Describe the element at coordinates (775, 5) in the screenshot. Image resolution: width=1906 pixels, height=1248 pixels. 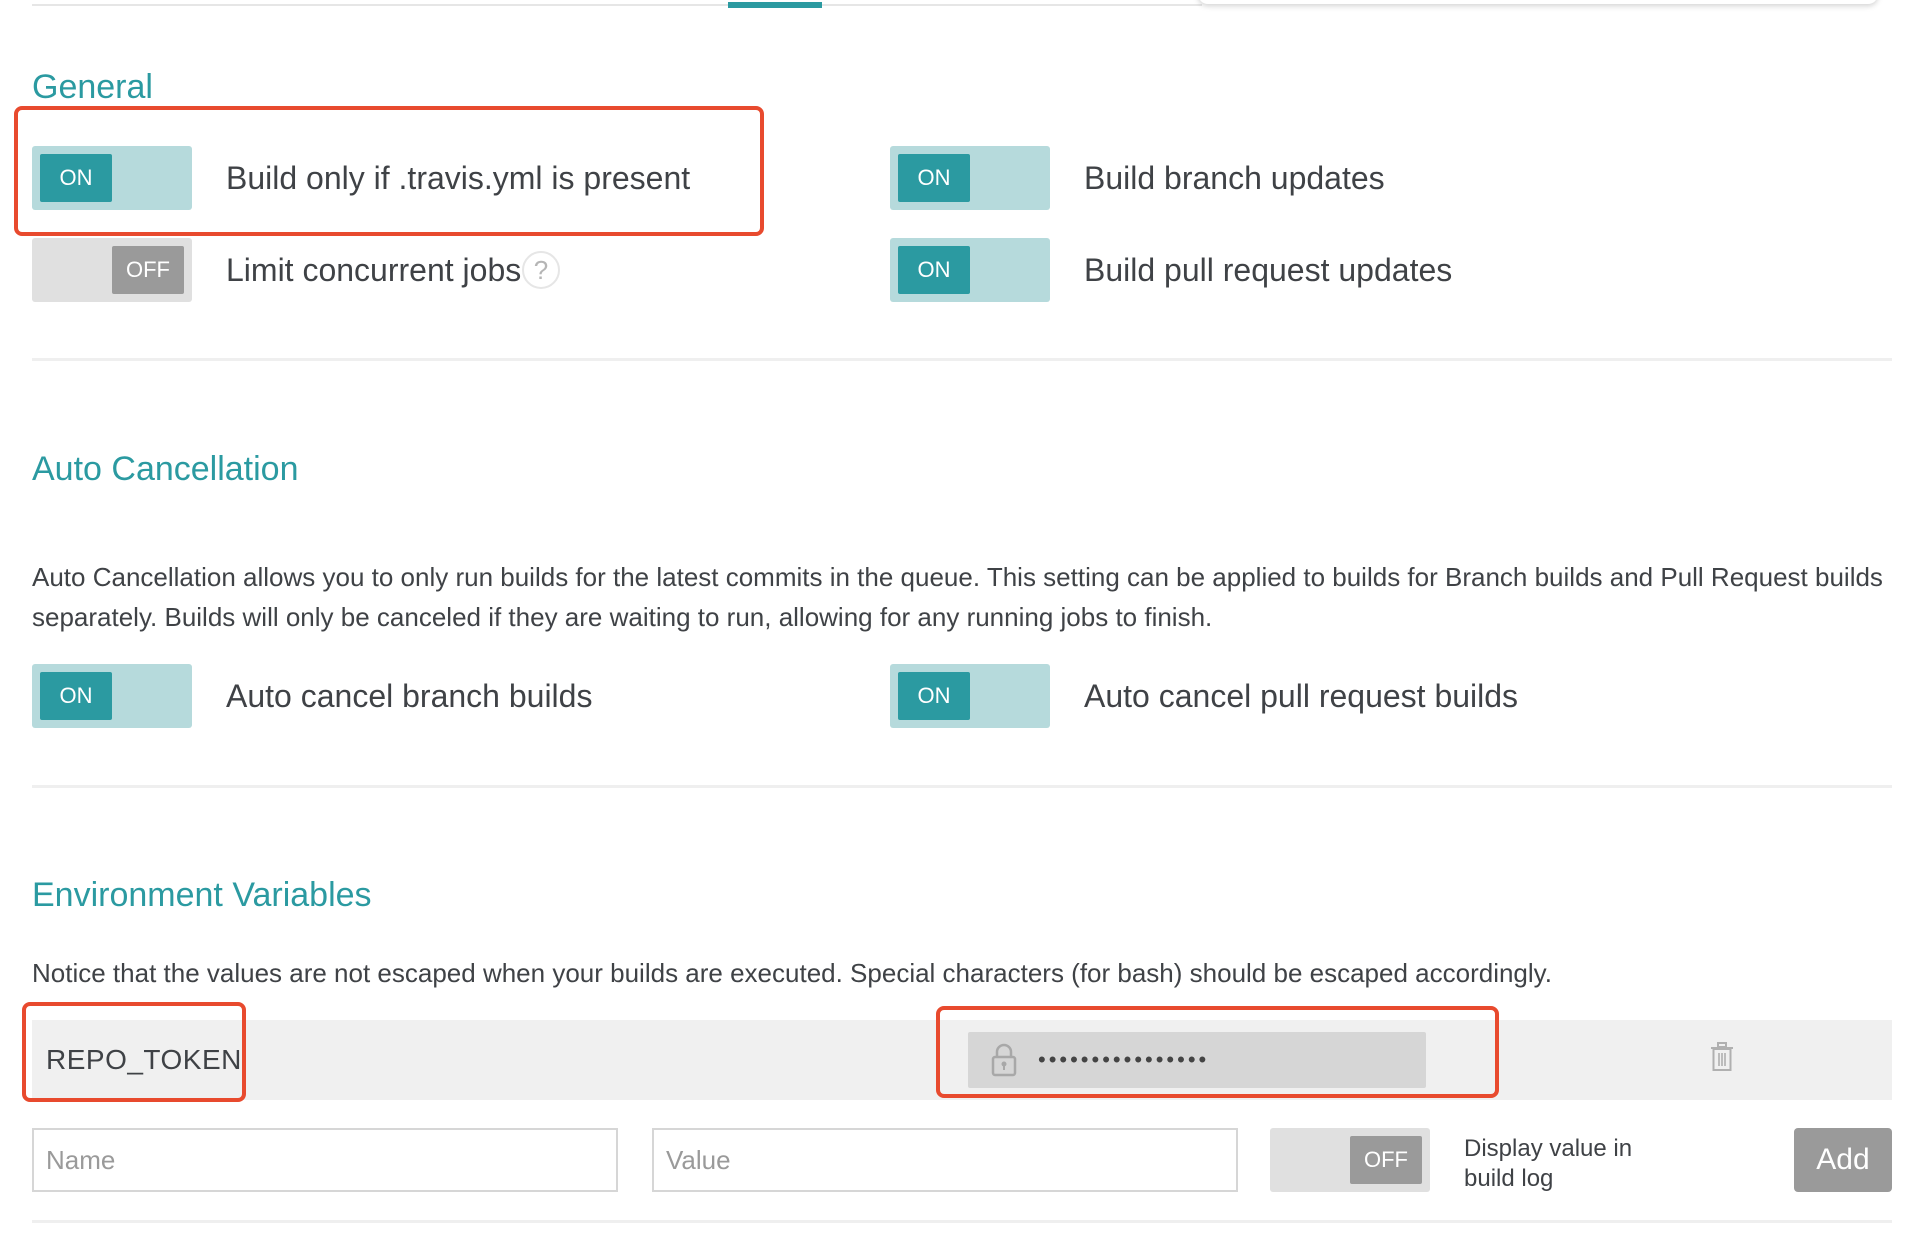
I see `active-tab-indicator` at that location.